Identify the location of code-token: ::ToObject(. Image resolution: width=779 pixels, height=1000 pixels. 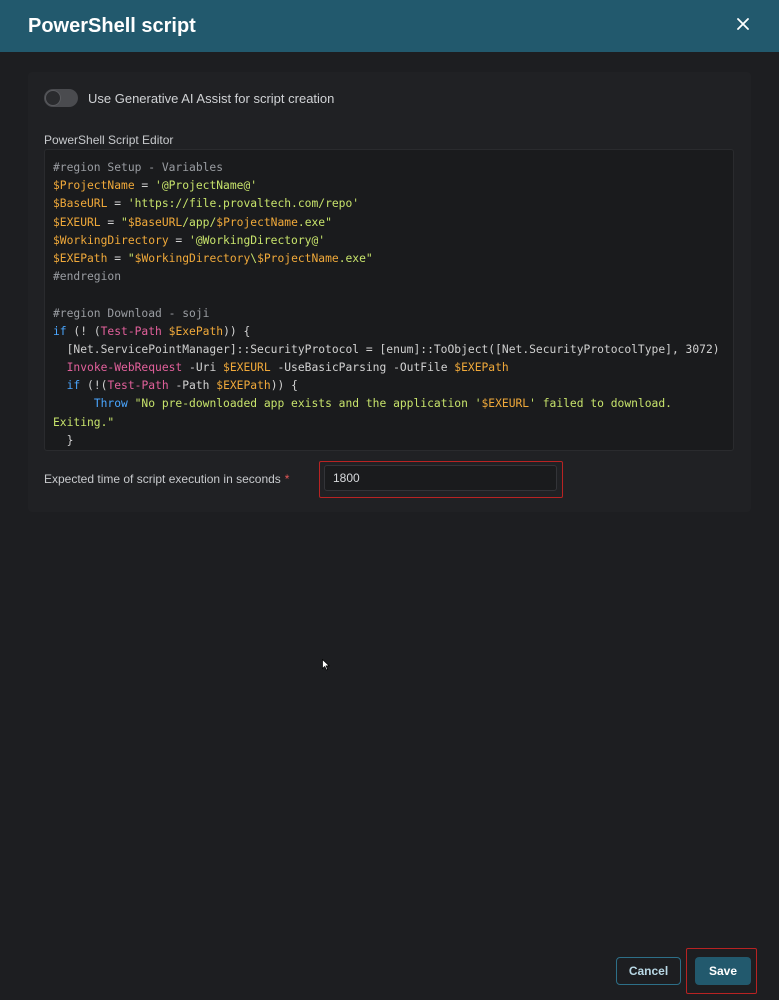
(458, 349).